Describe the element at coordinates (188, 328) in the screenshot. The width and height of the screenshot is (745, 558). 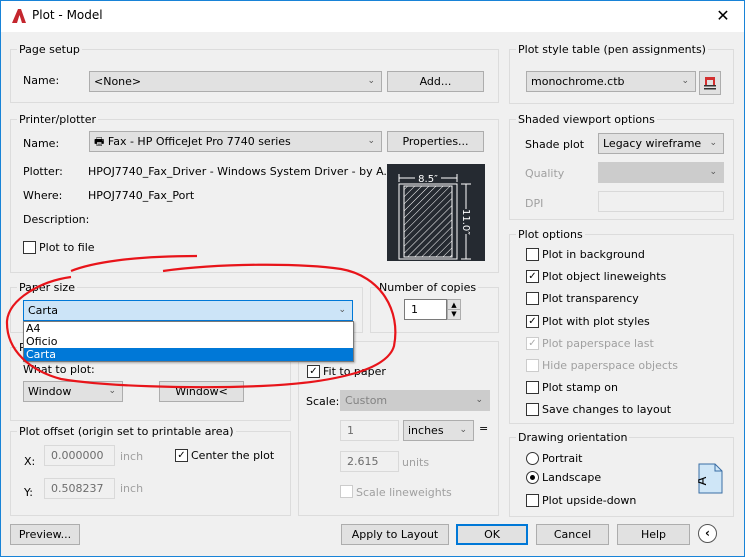
I see `paper-size-option: A4` at that location.